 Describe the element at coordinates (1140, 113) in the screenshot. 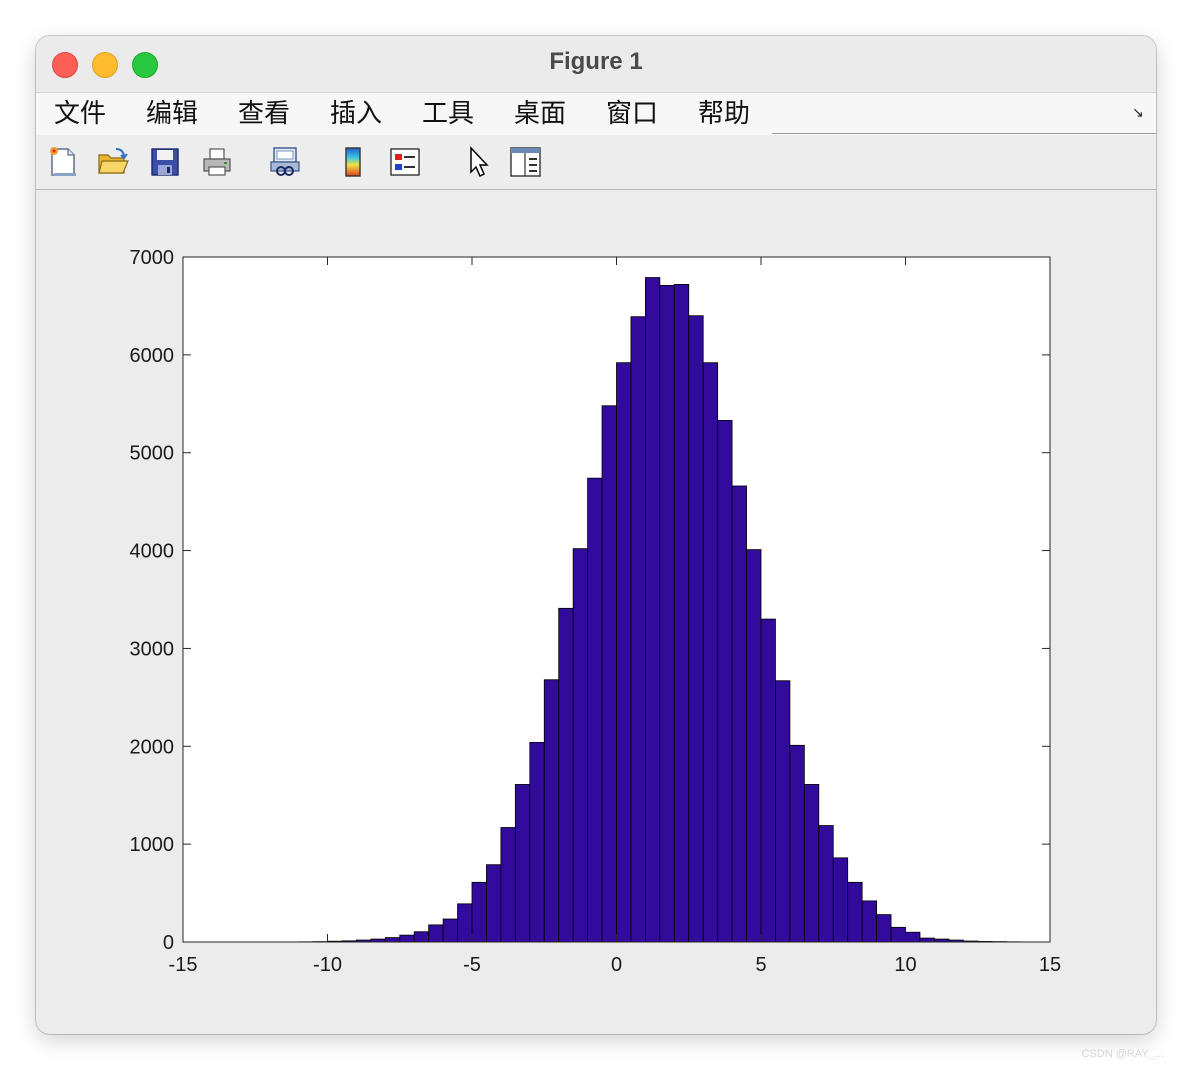

I see `dock-arrow-icon: ↘` at that location.